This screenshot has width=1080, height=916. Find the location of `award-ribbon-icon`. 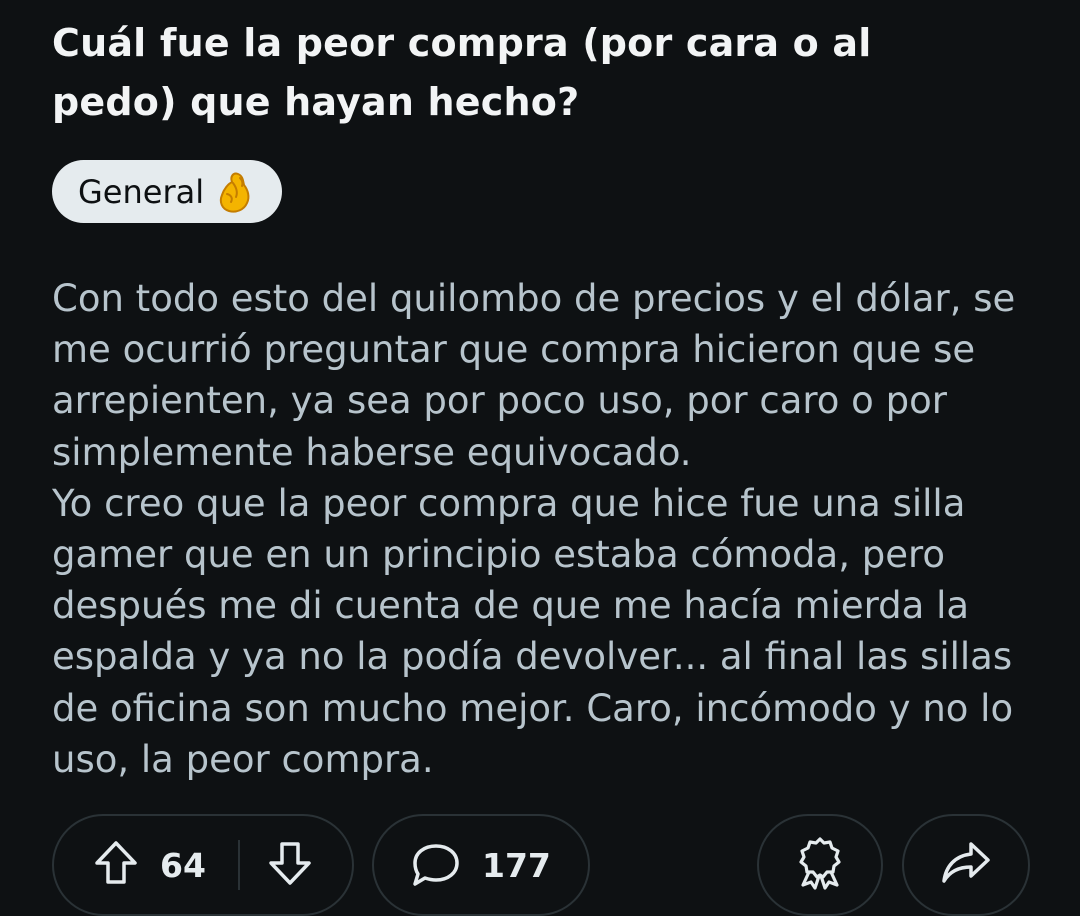

award-ribbon-icon is located at coordinates (820, 865).